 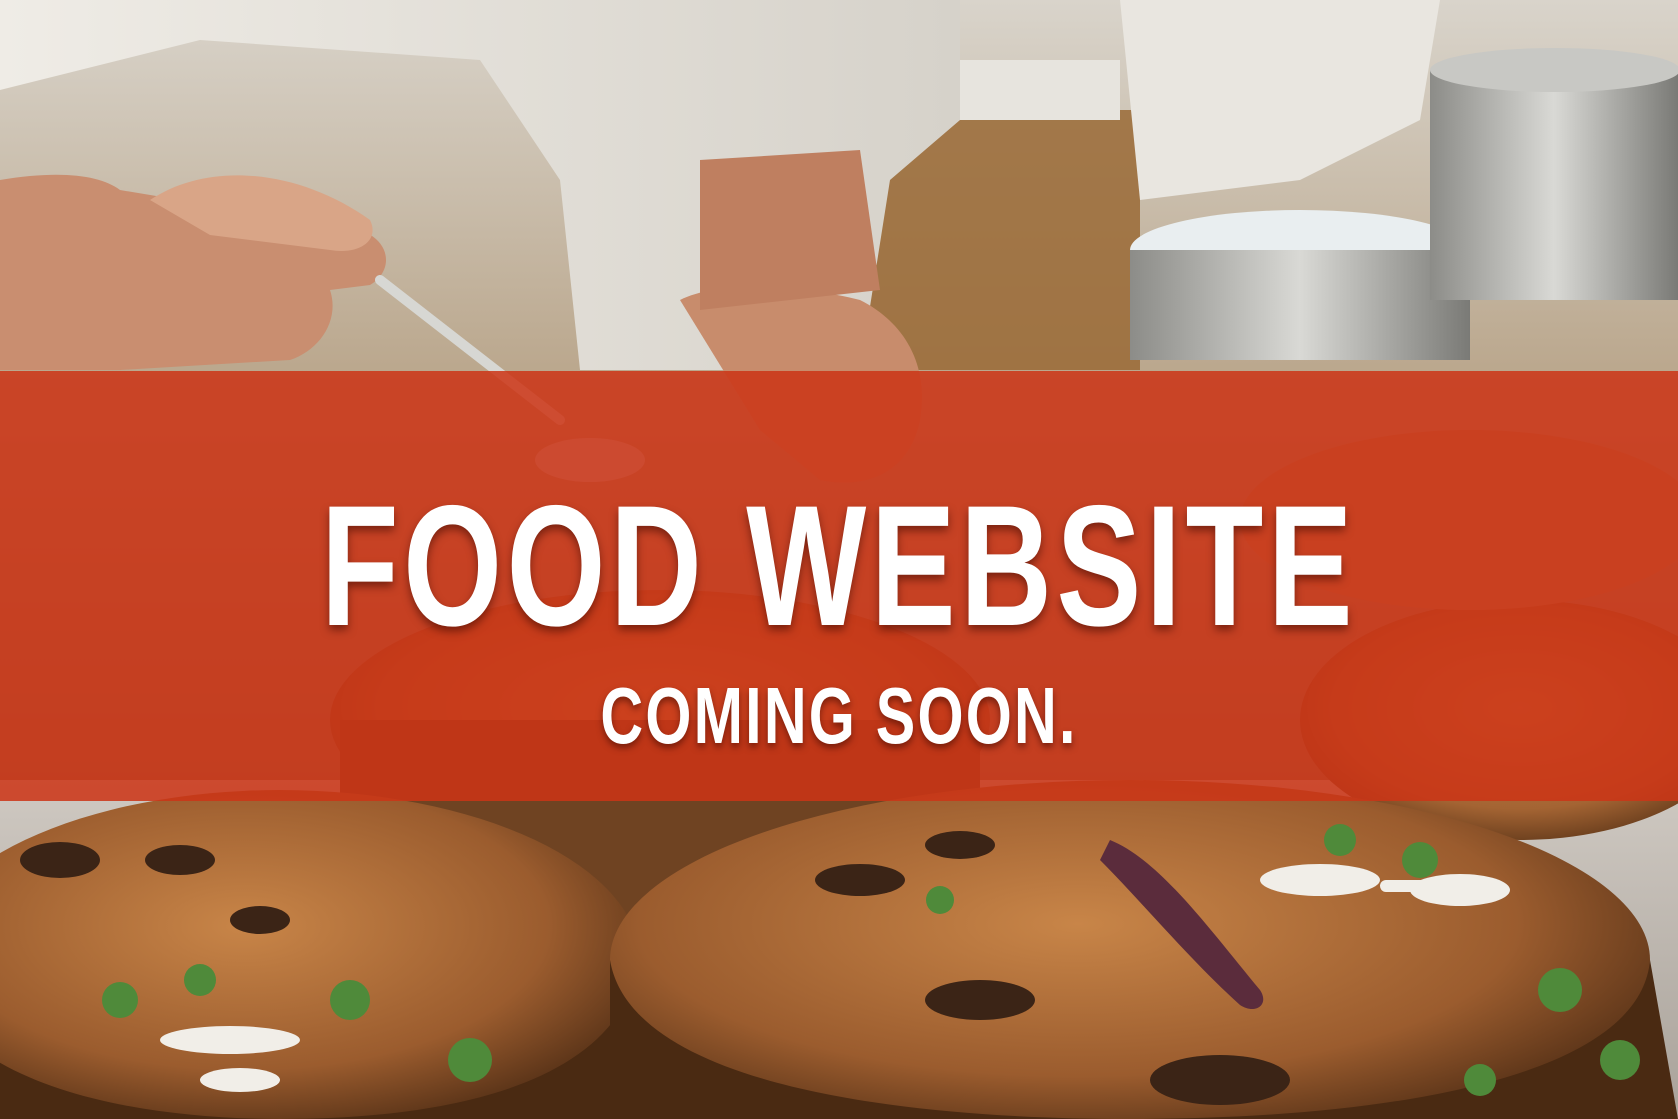 What do you see at coordinates (839, 566) in the screenshot?
I see `page-title: FOOD WEBSITE` at bounding box center [839, 566].